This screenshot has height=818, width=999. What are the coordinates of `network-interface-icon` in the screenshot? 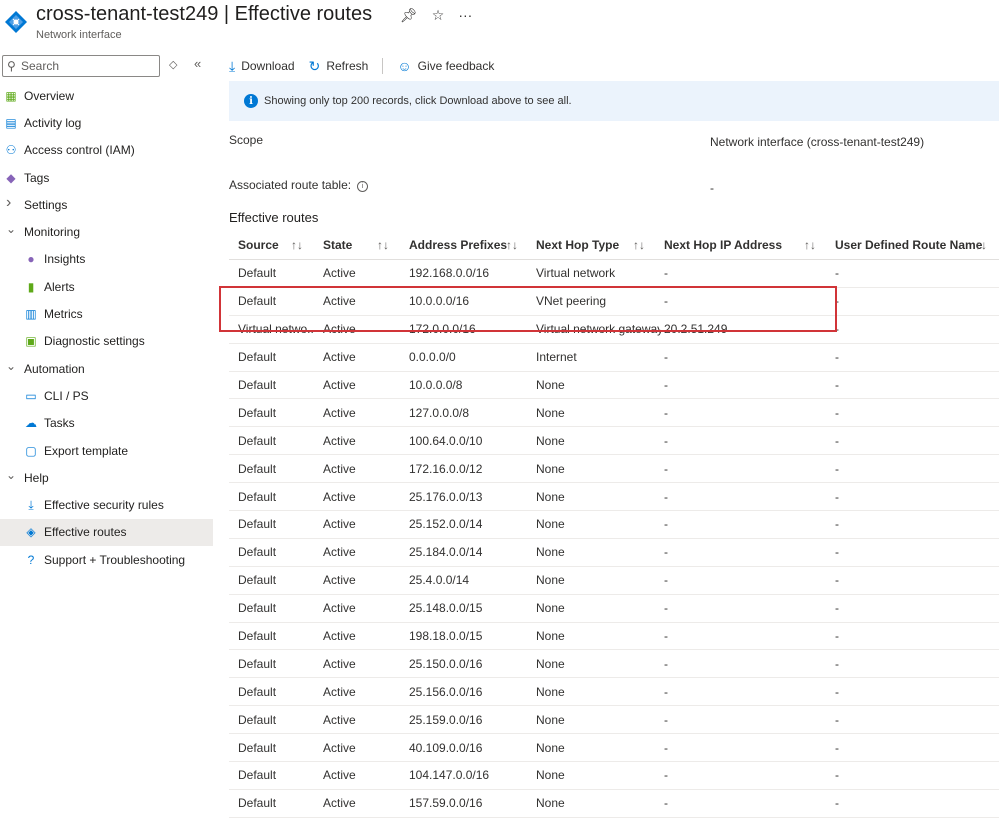 It's located at (16, 22).